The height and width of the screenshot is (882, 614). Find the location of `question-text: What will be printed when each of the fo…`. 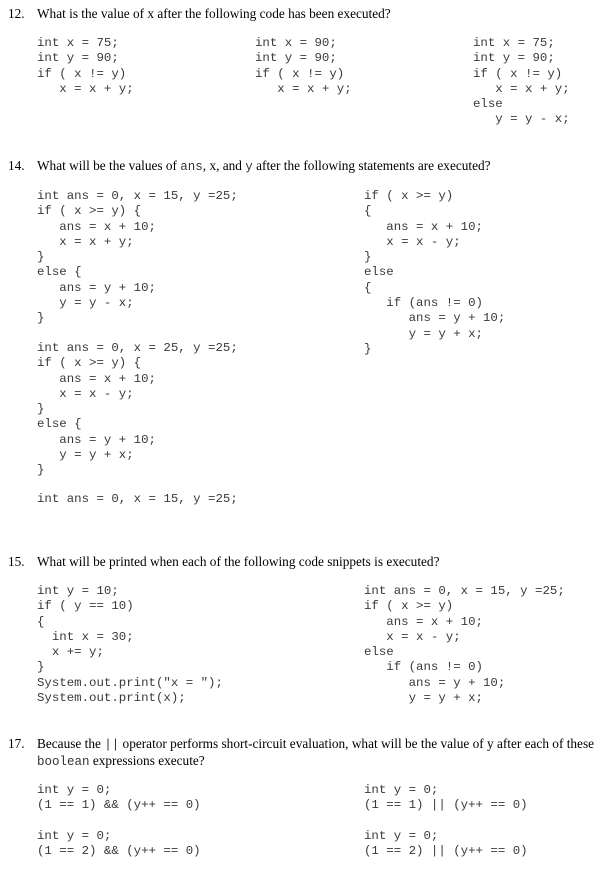

question-text: What will be printed when each of the fo… is located at coordinates (238, 561).